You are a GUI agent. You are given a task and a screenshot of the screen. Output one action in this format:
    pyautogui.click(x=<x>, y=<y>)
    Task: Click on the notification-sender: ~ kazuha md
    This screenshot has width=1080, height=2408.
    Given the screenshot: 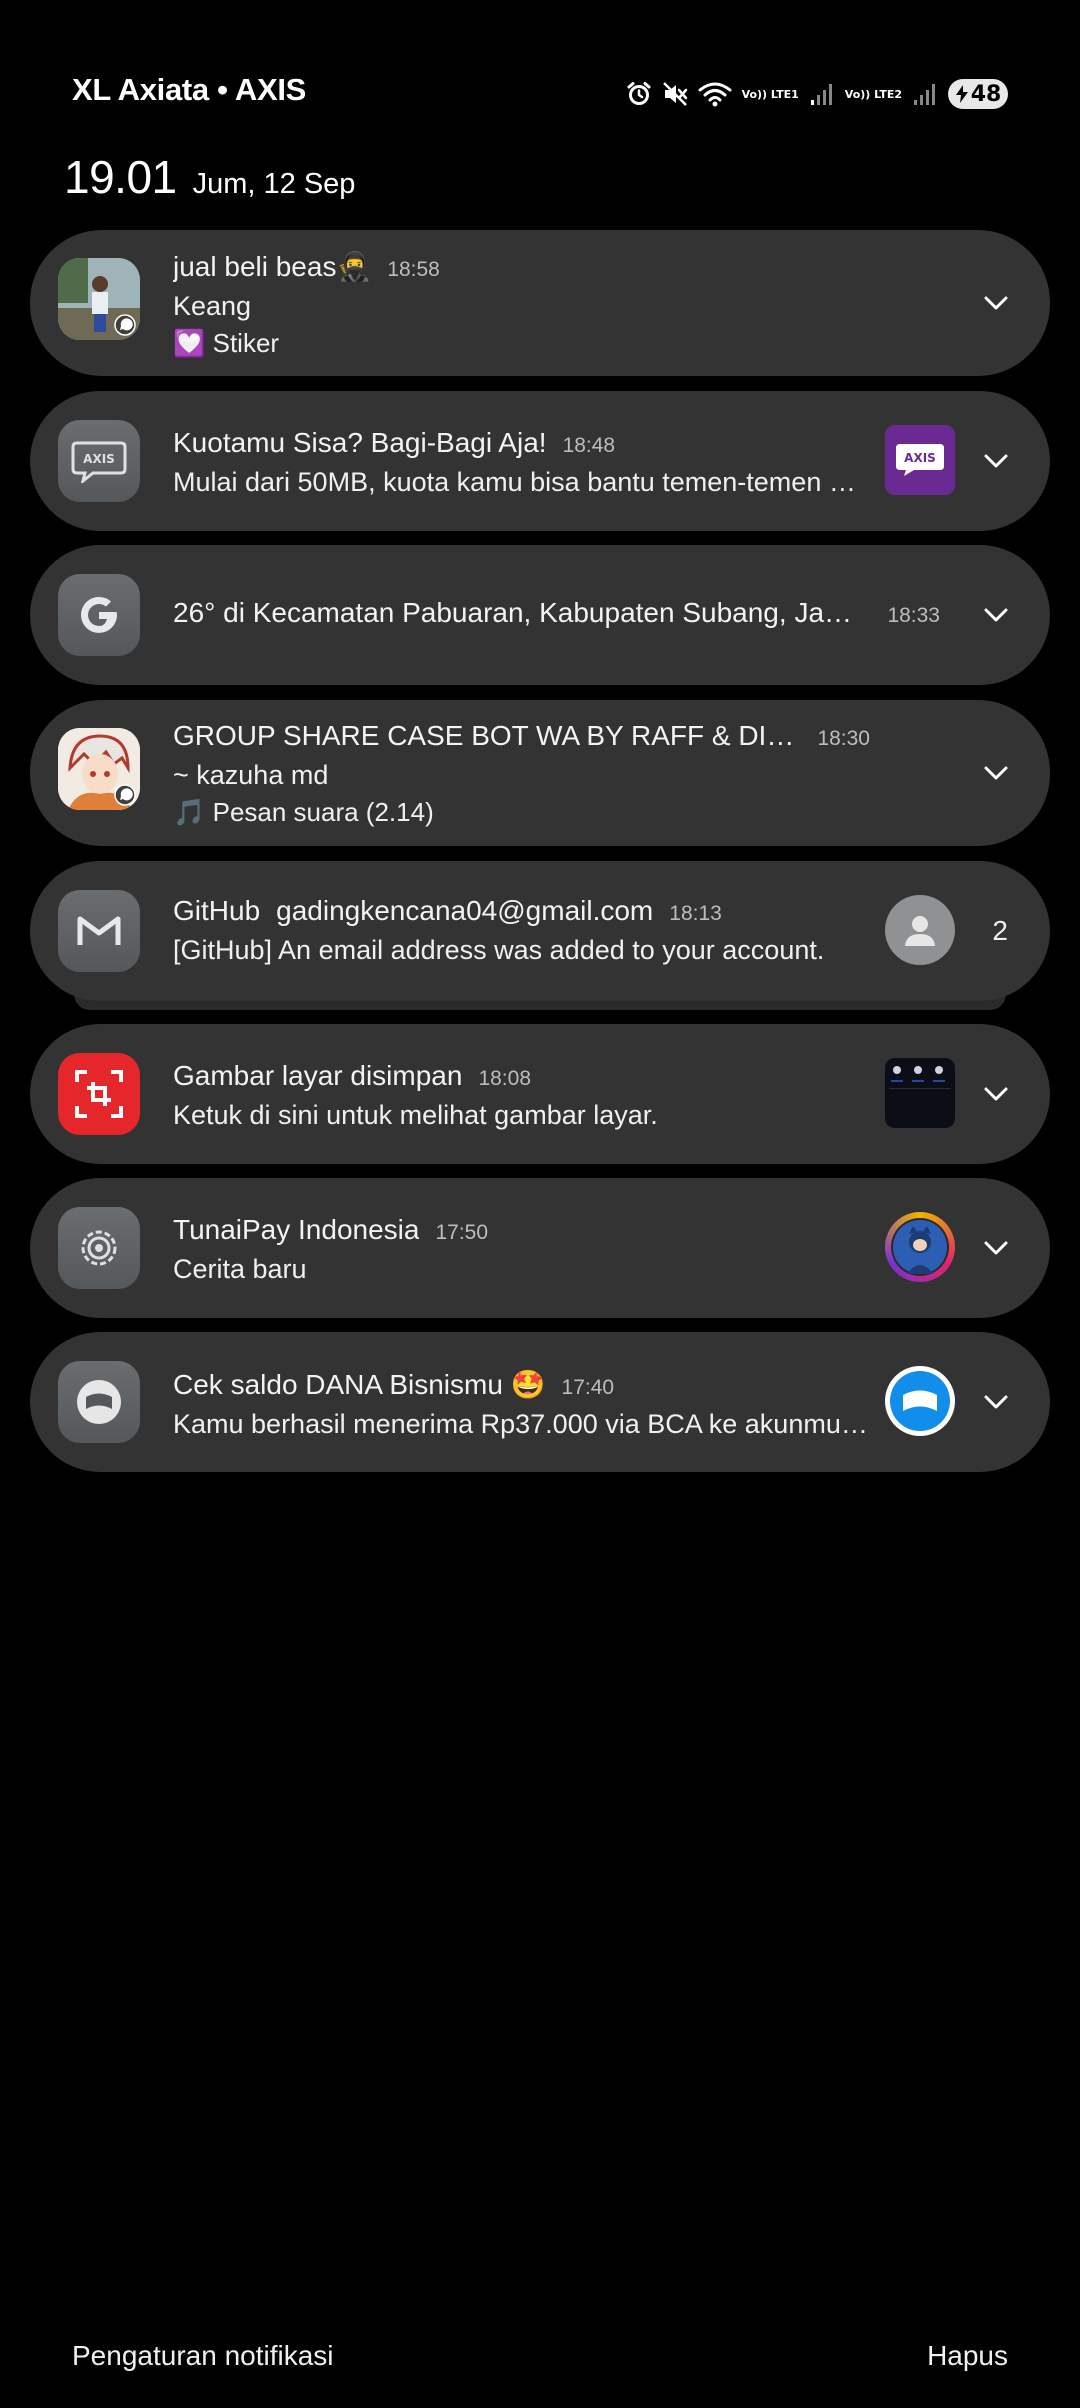 What is the action you would take?
    pyautogui.click(x=251, y=775)
    